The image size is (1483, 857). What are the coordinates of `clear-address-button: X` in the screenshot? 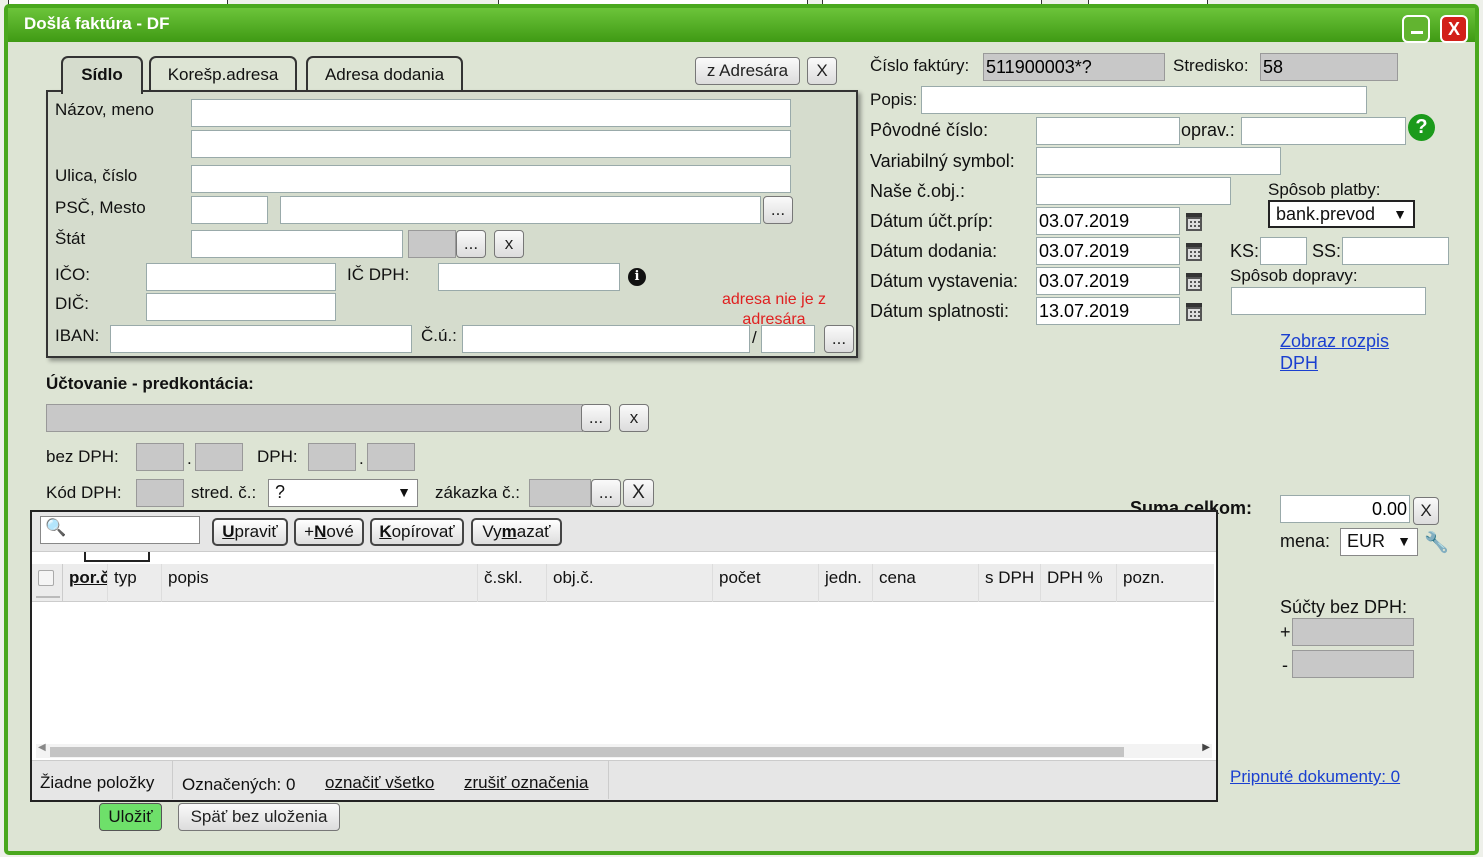 It's located at (822, 71).